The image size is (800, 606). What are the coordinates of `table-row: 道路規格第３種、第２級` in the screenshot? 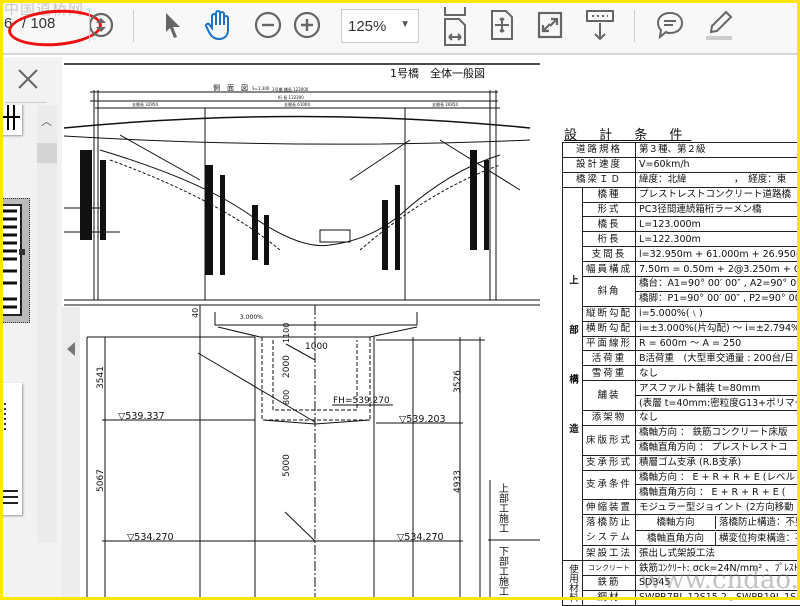 It's located at (681, 150).